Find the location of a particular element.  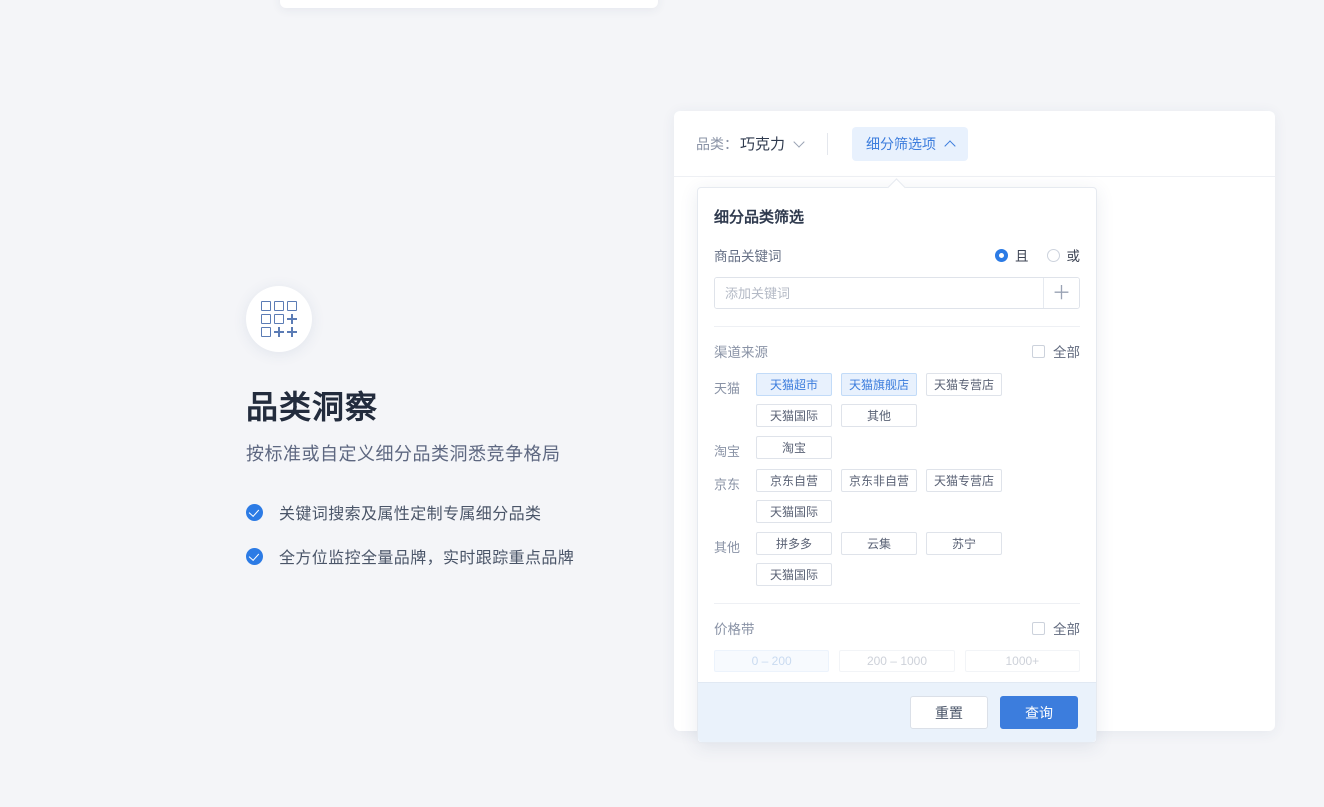

channel-group-tags: 淘宝 is located at coordinates (918, 447).